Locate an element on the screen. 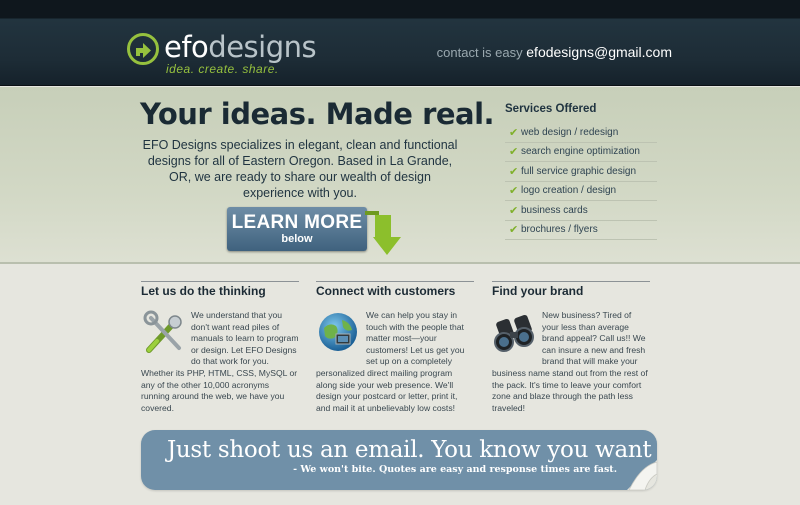 The image size is (800, 505). service-item: ✔ brochures / flyers is located at coordinates (581, 230).